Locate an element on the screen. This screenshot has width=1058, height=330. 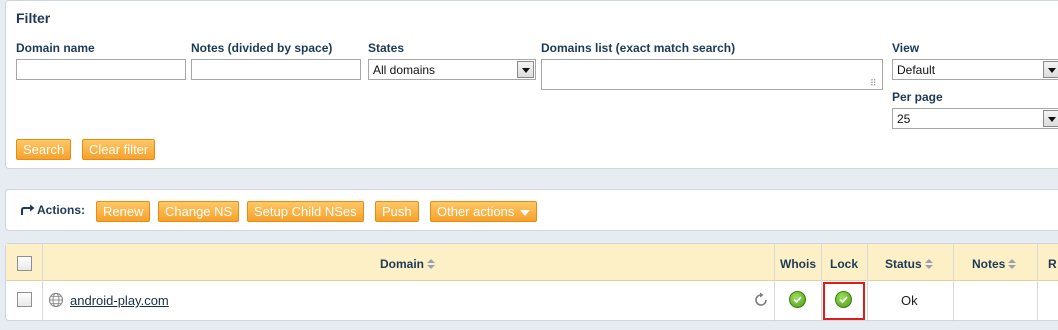
whois-ok-icon is located at coordinates (797, 299).